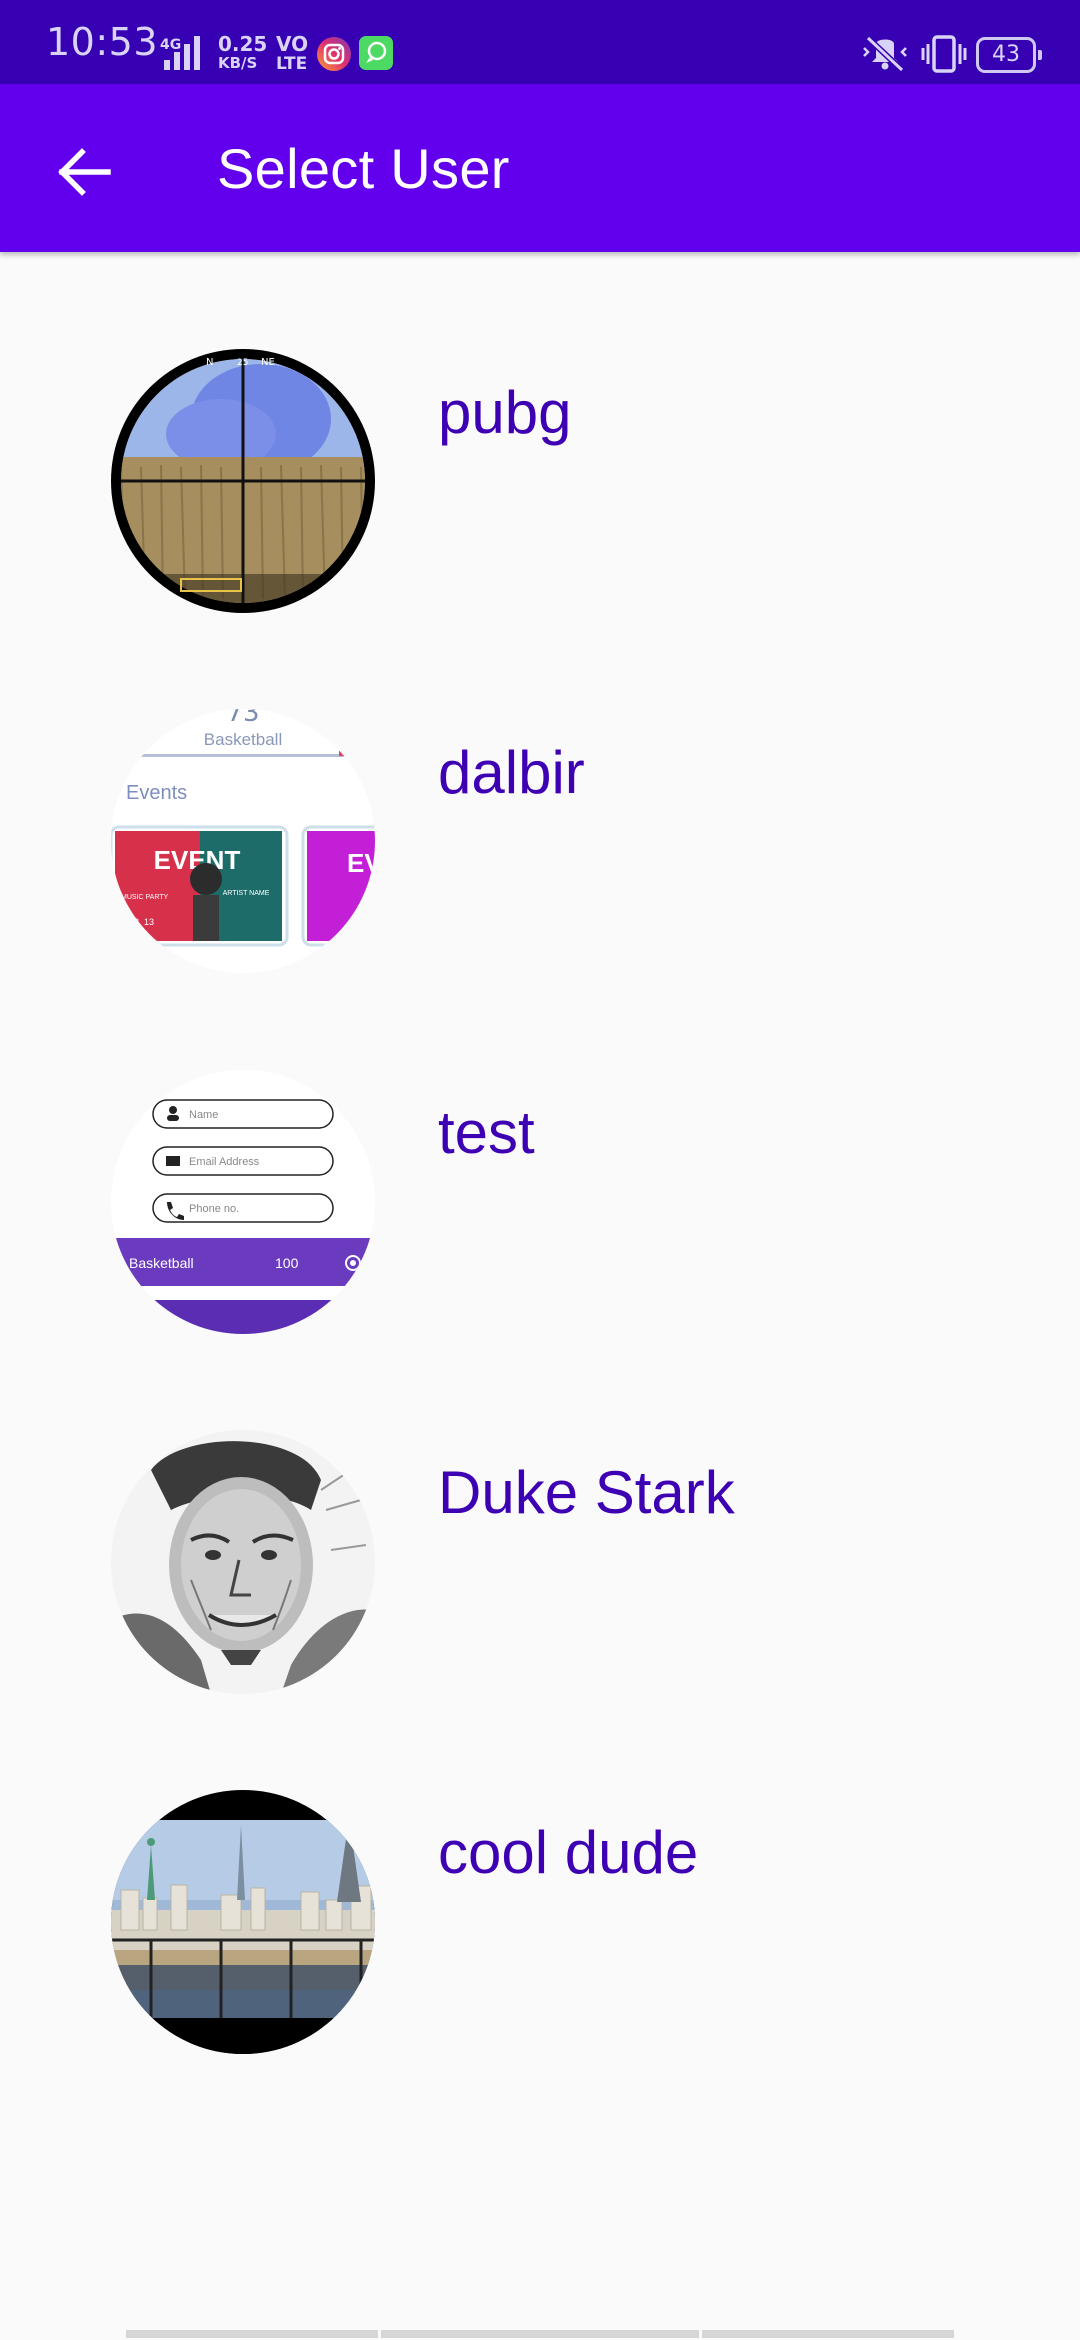  Describe the element at coordinates (361, 863) in the screenshot. I see `avatar-card2-title: EV` at that location.